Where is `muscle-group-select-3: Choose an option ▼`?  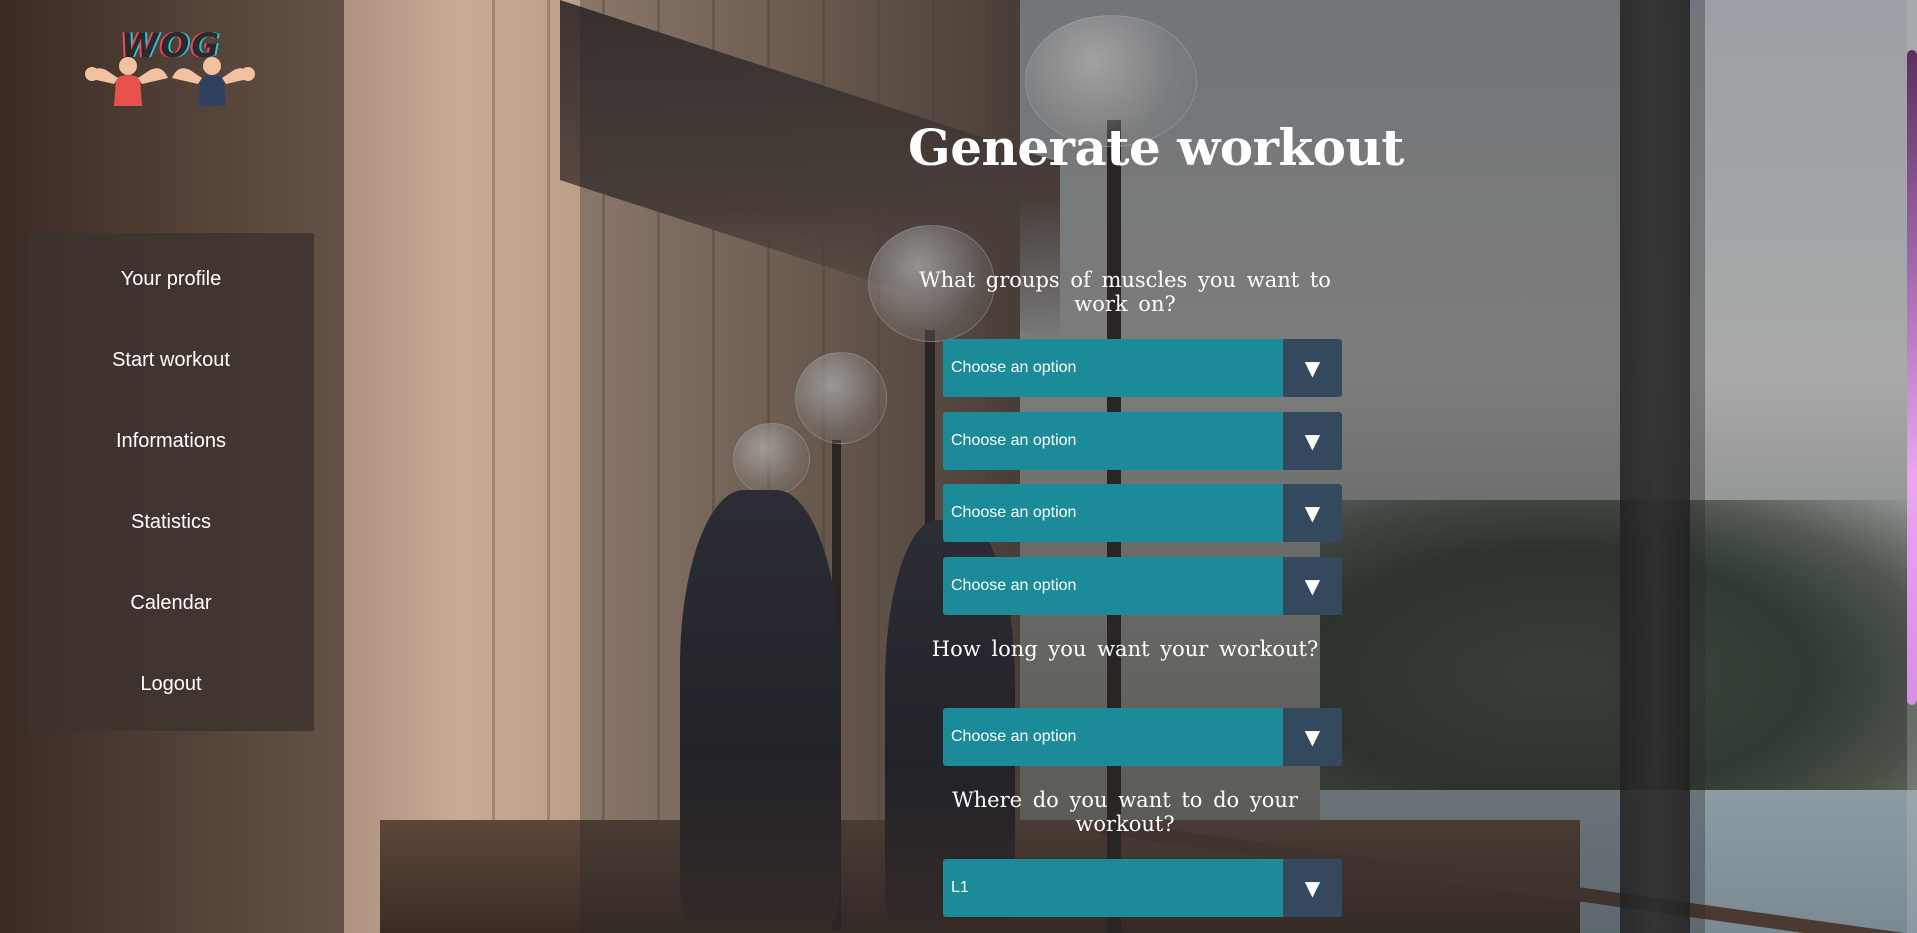 muscle-group-select-3: Choose an option ▼ is located at coordinates (1142, 513).